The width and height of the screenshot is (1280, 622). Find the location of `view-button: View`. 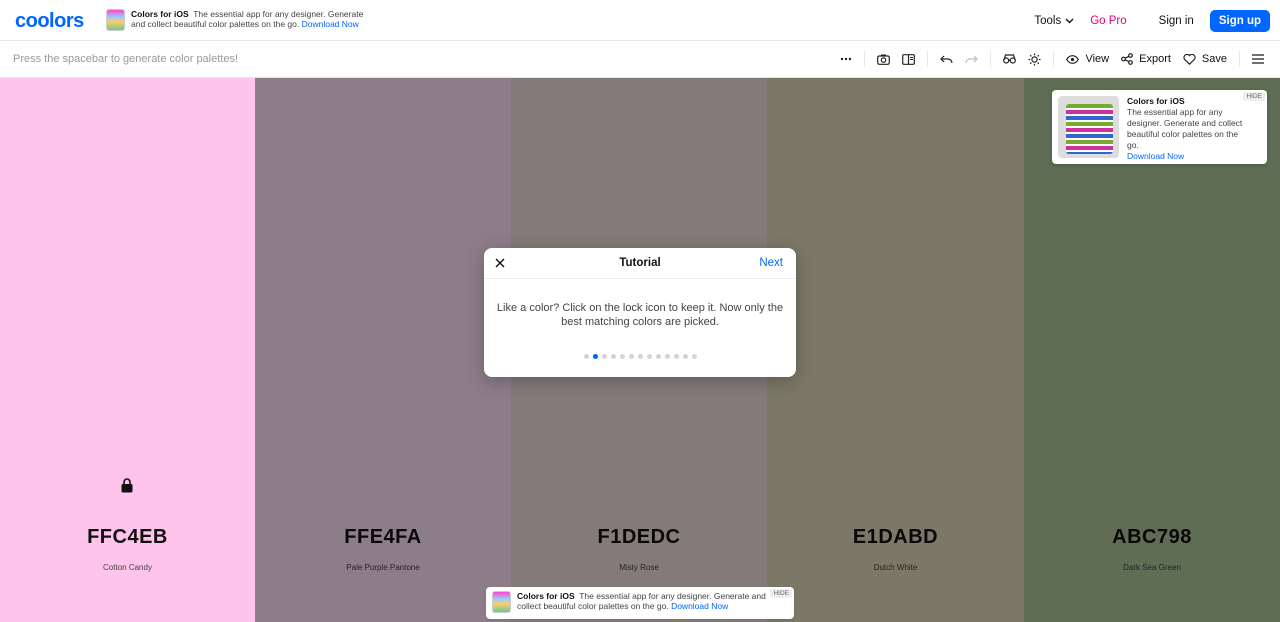

view-button: View is located at coordinates (1087, 59).